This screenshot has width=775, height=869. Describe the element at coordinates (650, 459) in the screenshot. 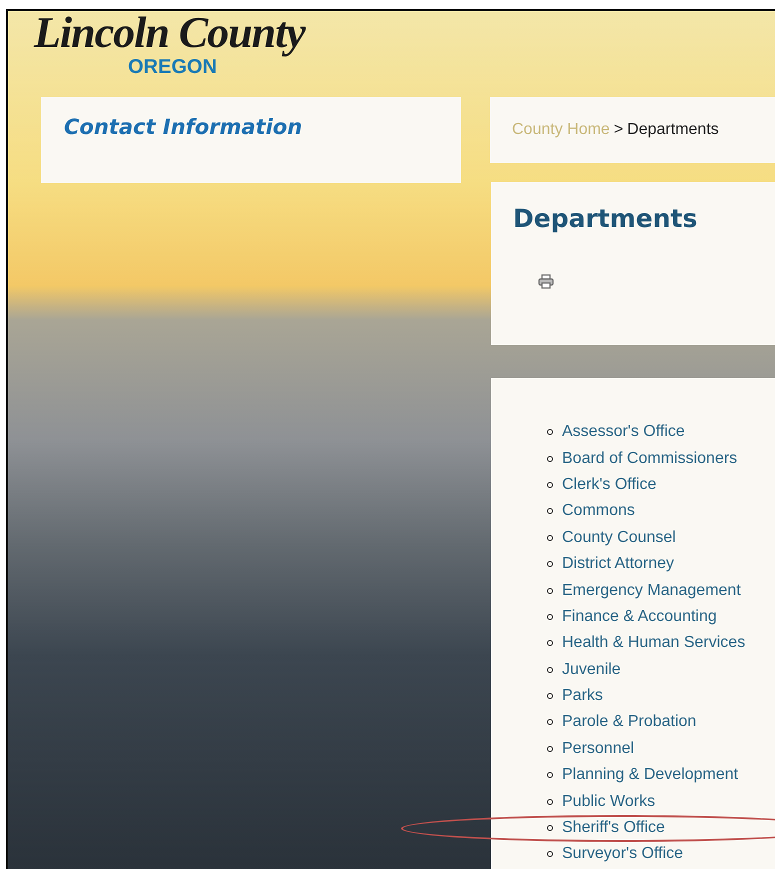

I see `department-link: Board of Commissioners` at that location.